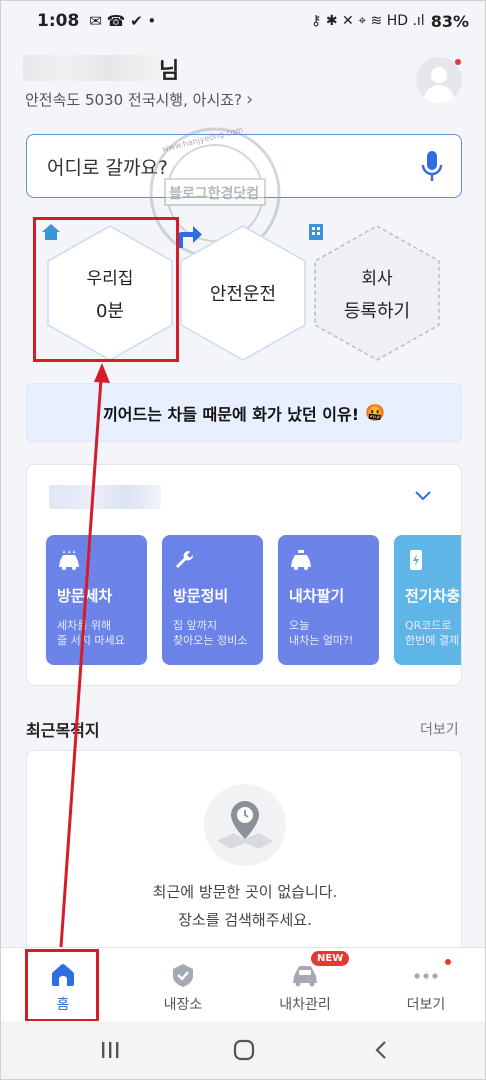 Image resolution: width=486 pixels, height=1080 pixels. What do you see at coordinates (432, 640) in the screenshot?
I see `service-desc: 한번에 결제` at bounding box center [432, 640].